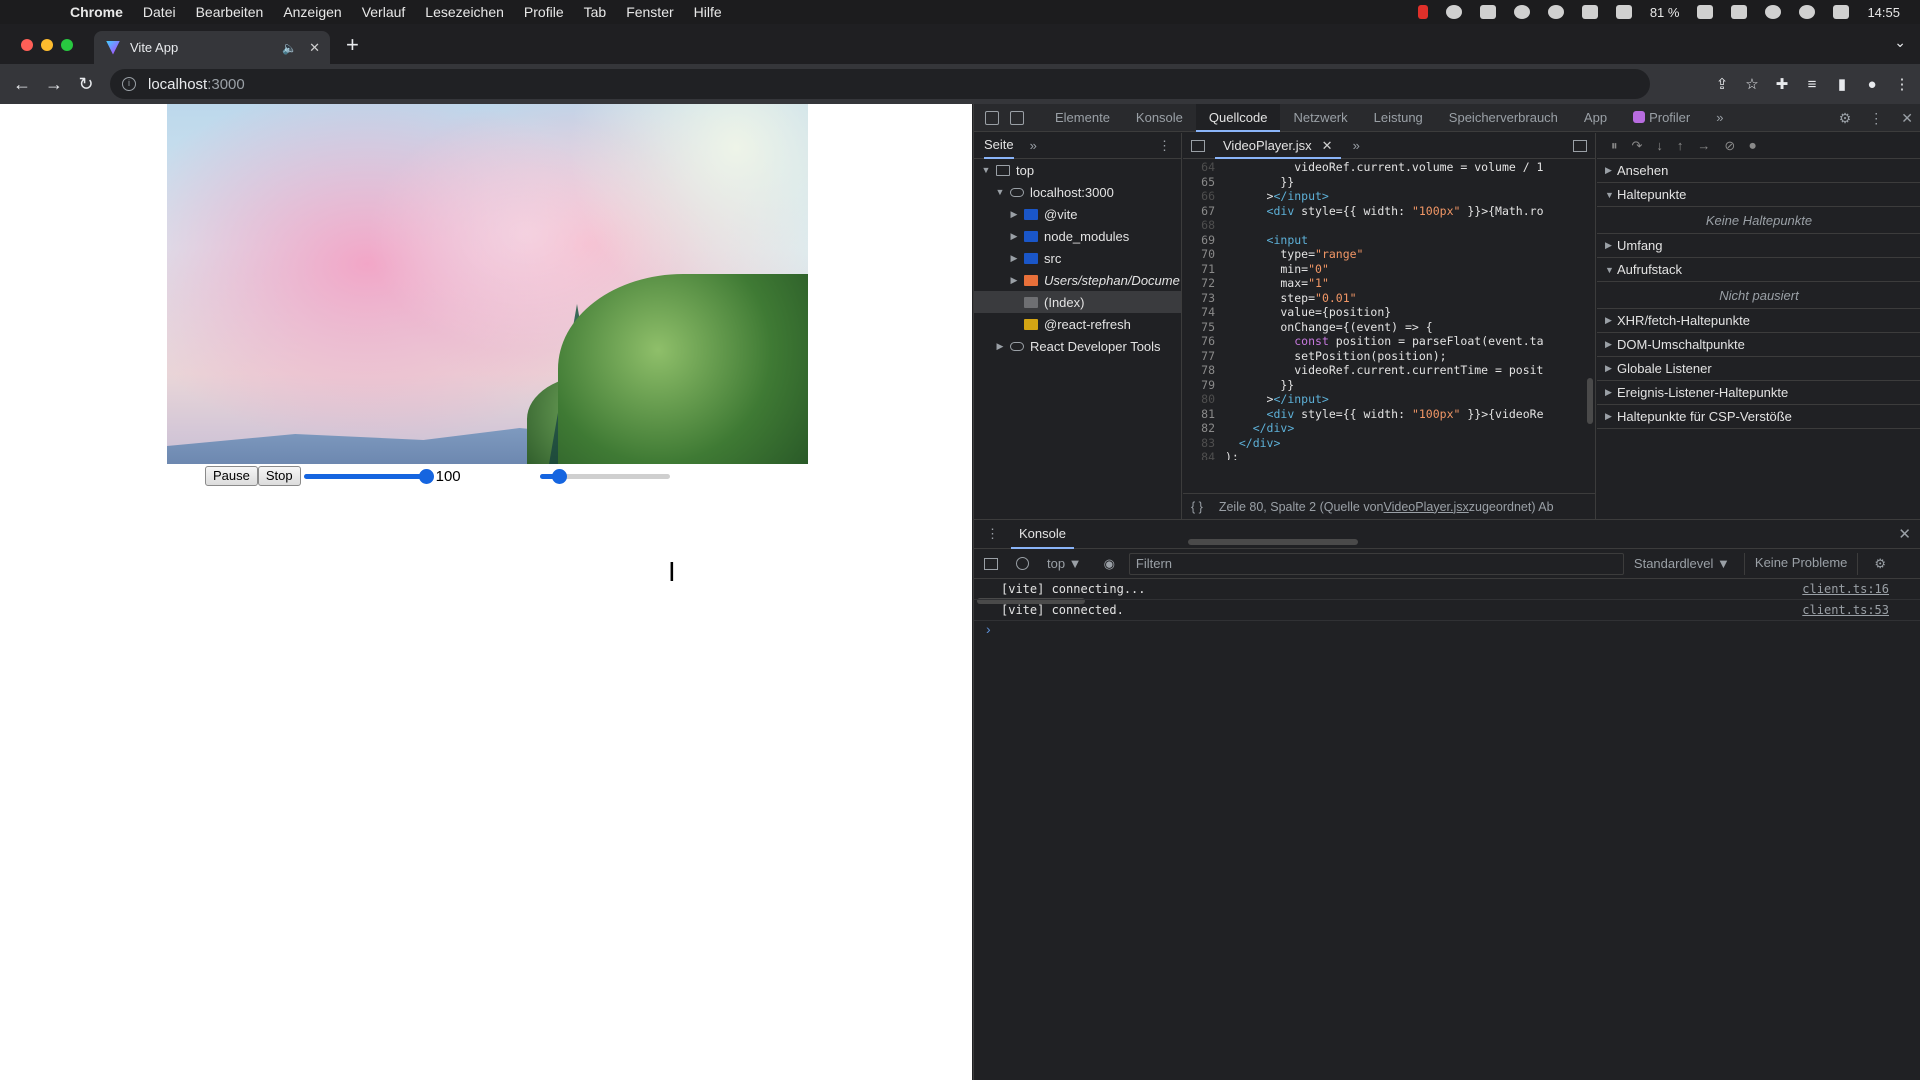 The image size is (1920, 1080). Describe the element at coordinates (1580, 145) in the screenshot. I see `toggle-debugger-icon` at that location.